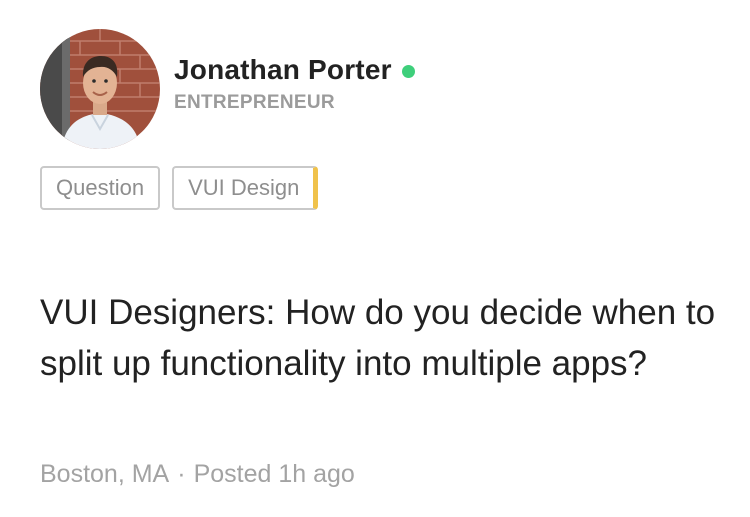  I want to click on author-role: ENTREPRENEUR, so click(254, 102).